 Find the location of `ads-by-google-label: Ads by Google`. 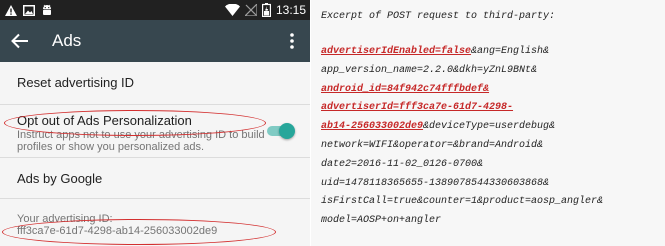

ads-by-google-label: Ads by Google is located at coordinates (60, 178).